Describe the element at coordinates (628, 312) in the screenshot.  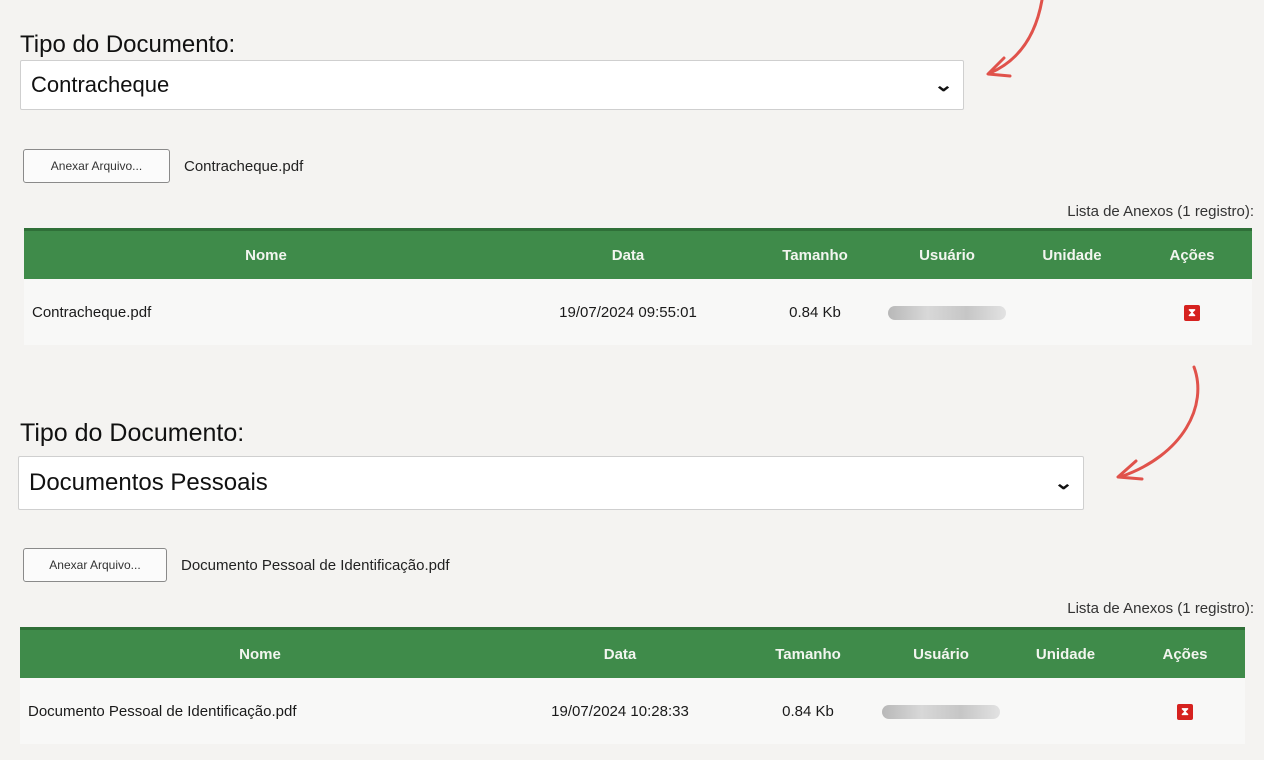
I see `cell-data: 19/07/2024 09:55:01` at that location.